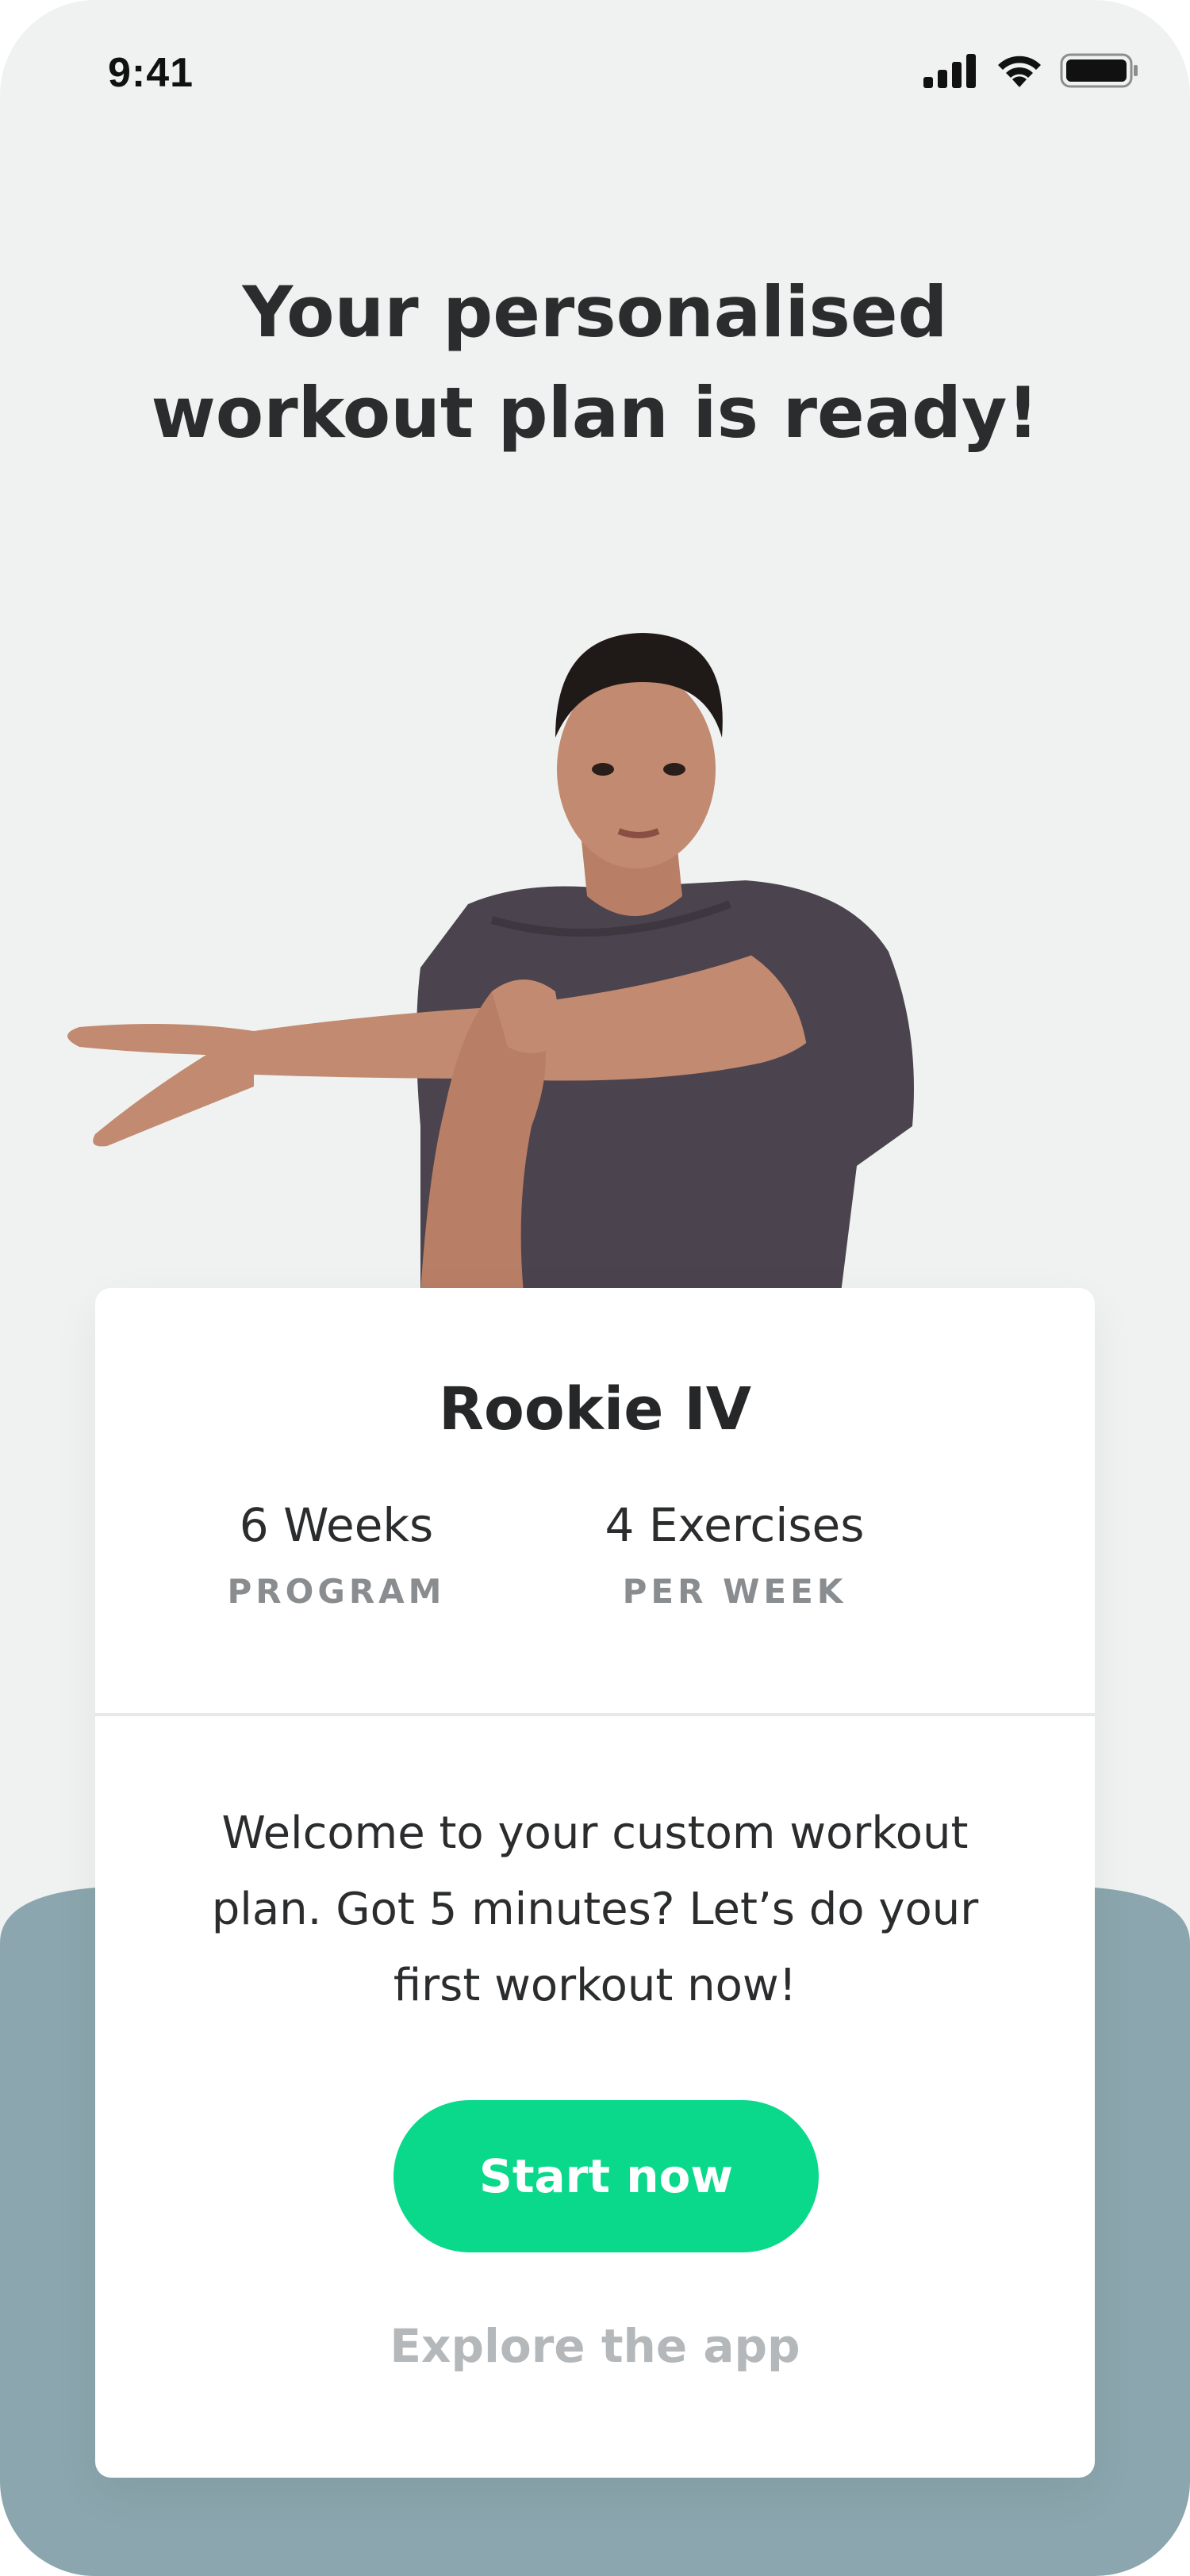  What do you see at coordinates (595, 1986) in the screenshot?
I see `welcome-line-3: first workout now!` at bounding box center [595, 1986].